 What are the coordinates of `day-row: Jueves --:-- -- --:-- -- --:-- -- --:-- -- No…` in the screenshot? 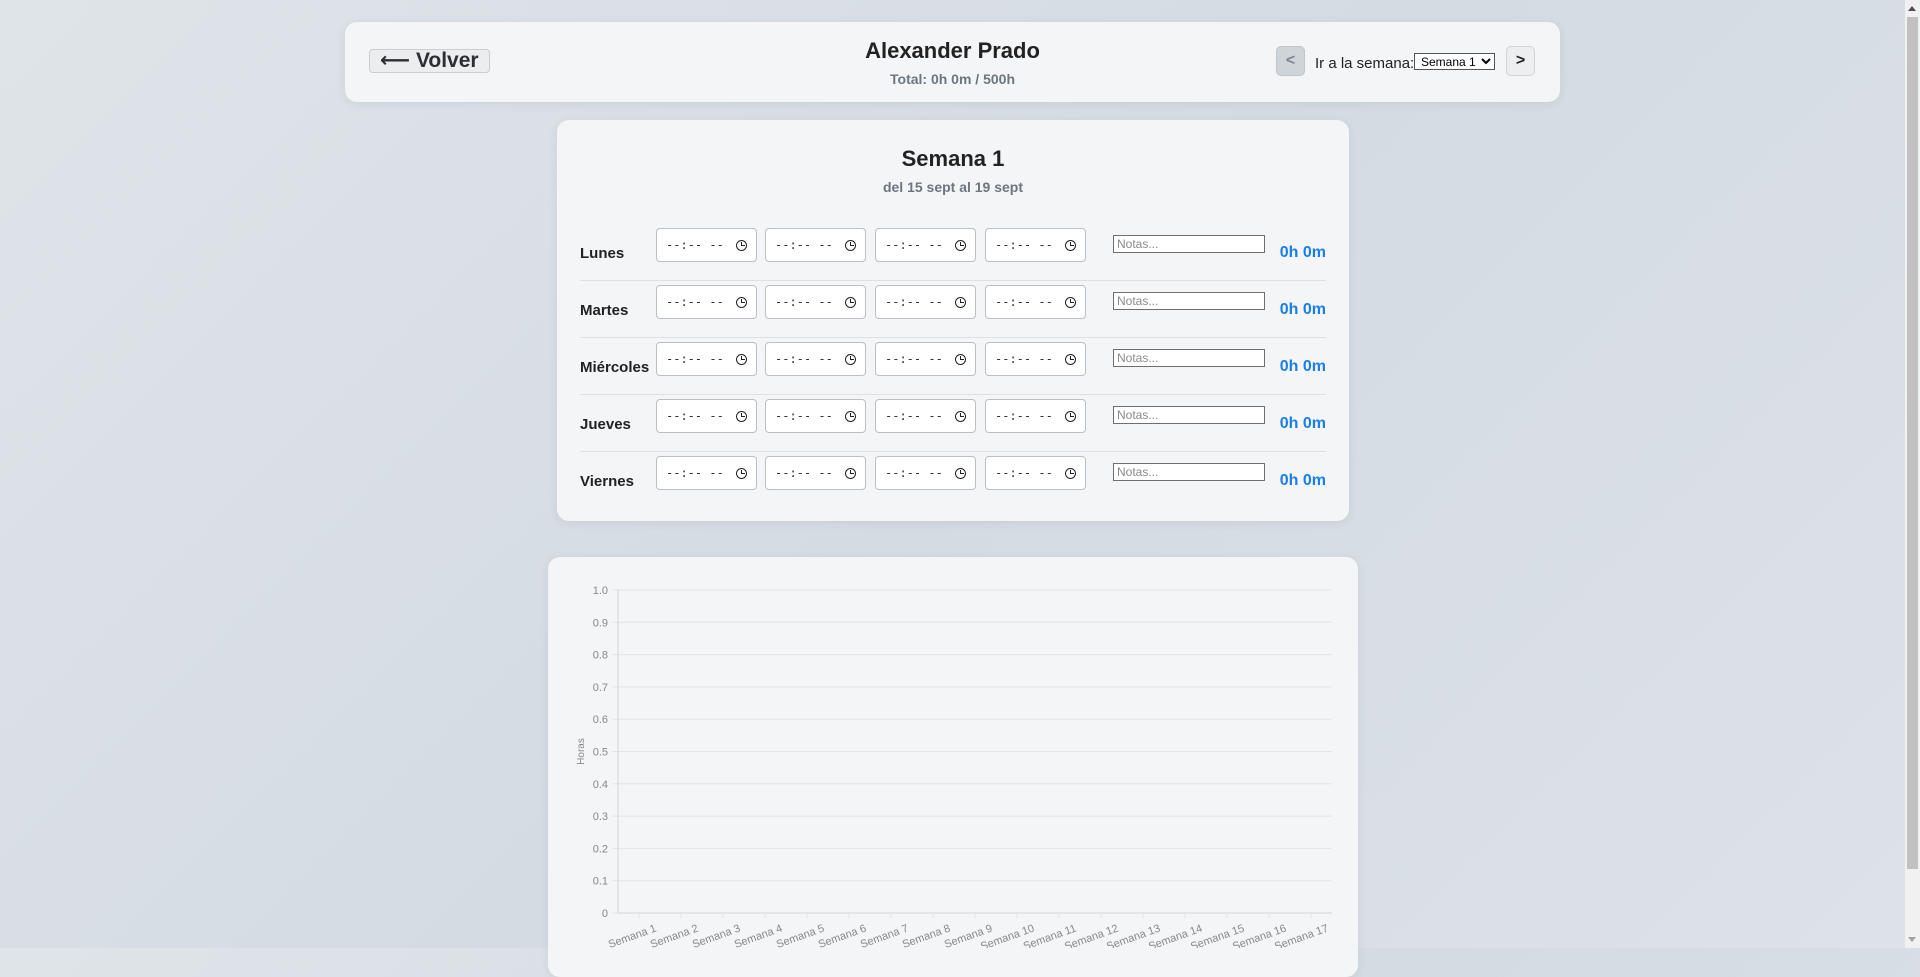 It's located at (953, 423).